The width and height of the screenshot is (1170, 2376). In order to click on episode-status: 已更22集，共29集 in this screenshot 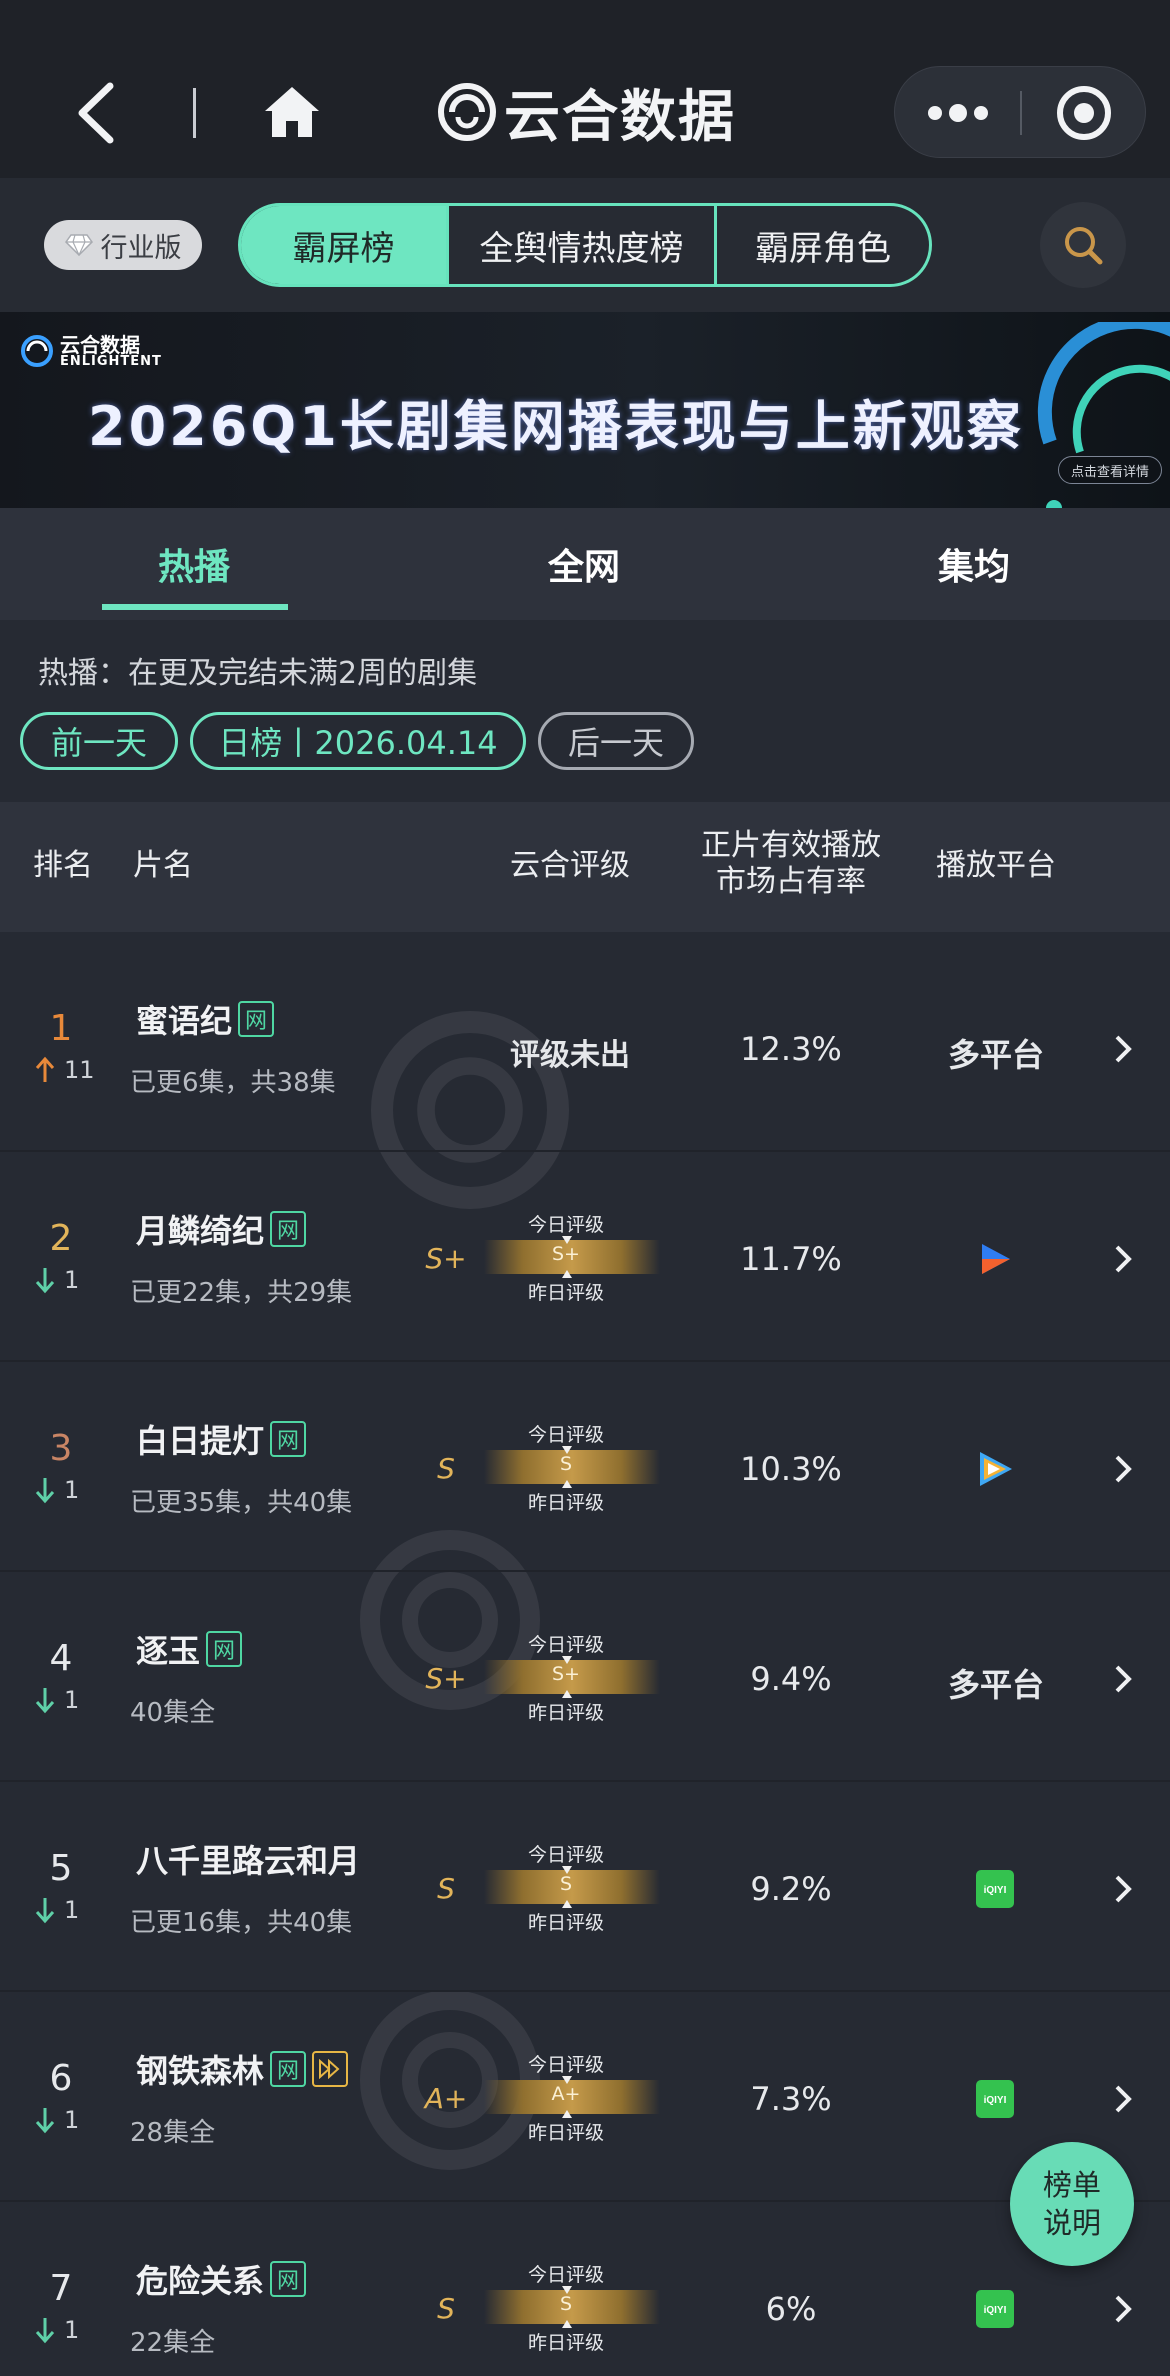, I will do `click(241, 1293)`.